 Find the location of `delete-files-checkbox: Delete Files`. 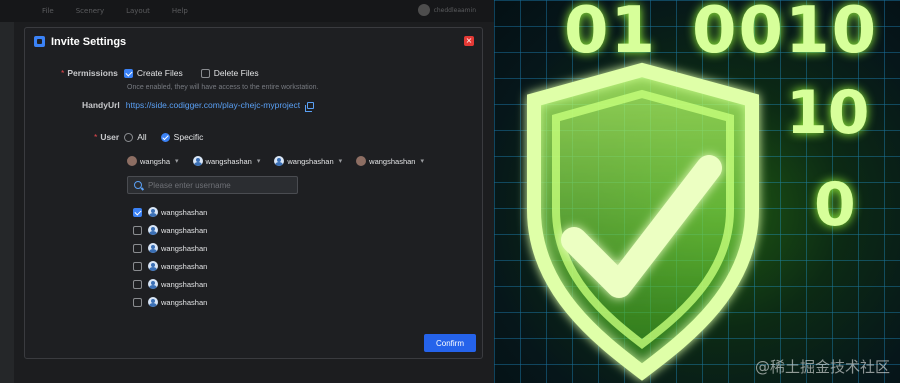

delete-files-checkbox: Delete Files is located at coordinates (229, 73).